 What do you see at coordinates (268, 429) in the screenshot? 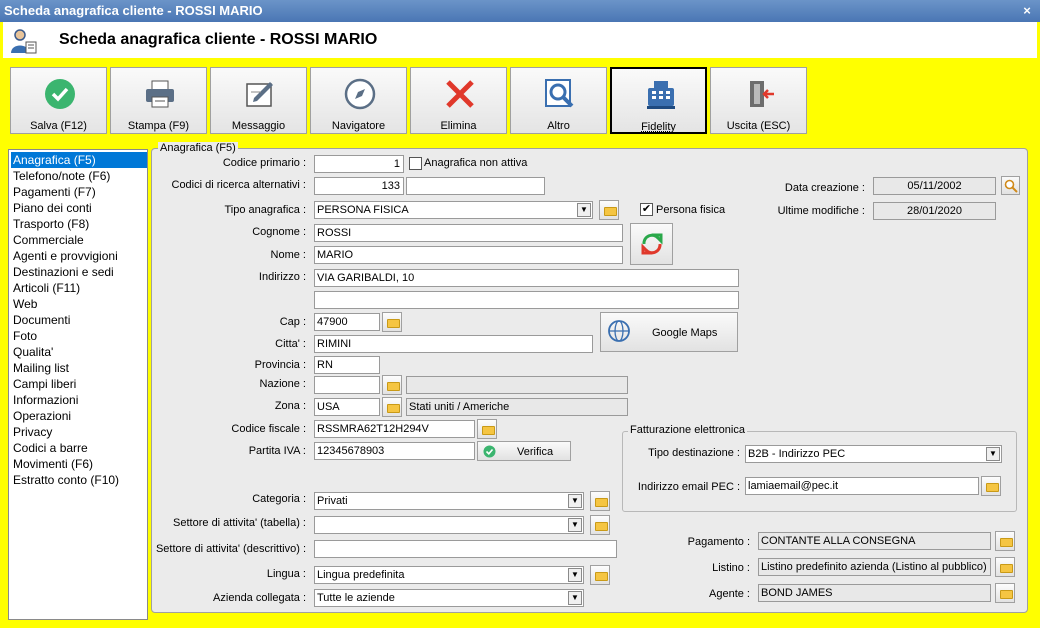
I see `codice-fiscale-label: Codice fiscale :` at bounding box center [268, 429].